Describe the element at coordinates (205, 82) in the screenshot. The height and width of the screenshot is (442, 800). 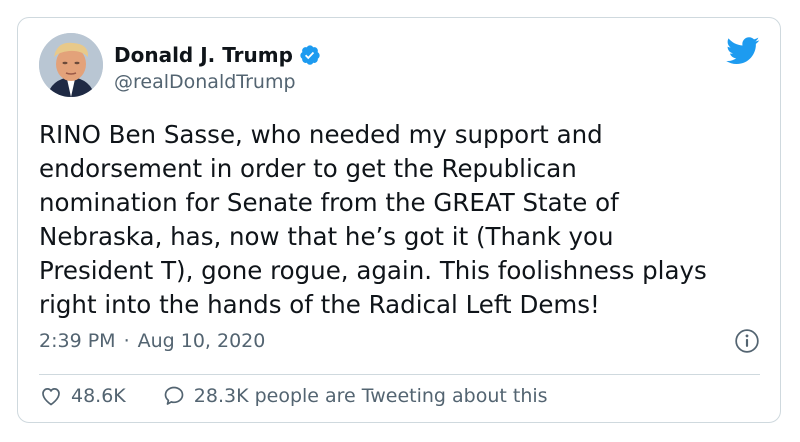
I see `author-handle: @realDonaldTrump` at that location.